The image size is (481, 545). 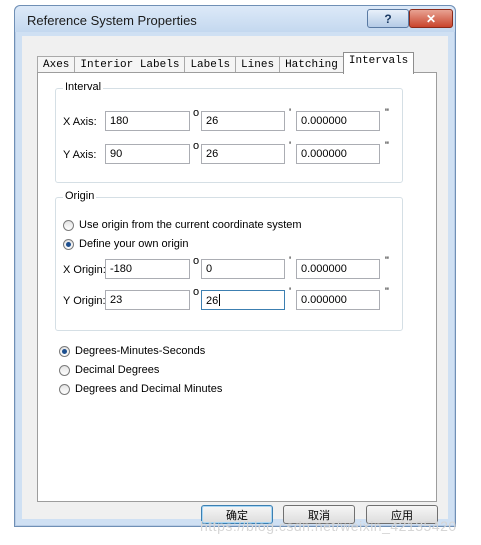 What do you see at coordinates (328, 526) in the screenshot?
I see `watermark: https://blog.csdn.net/weixin_42135420` at bounding box center [328, 526].